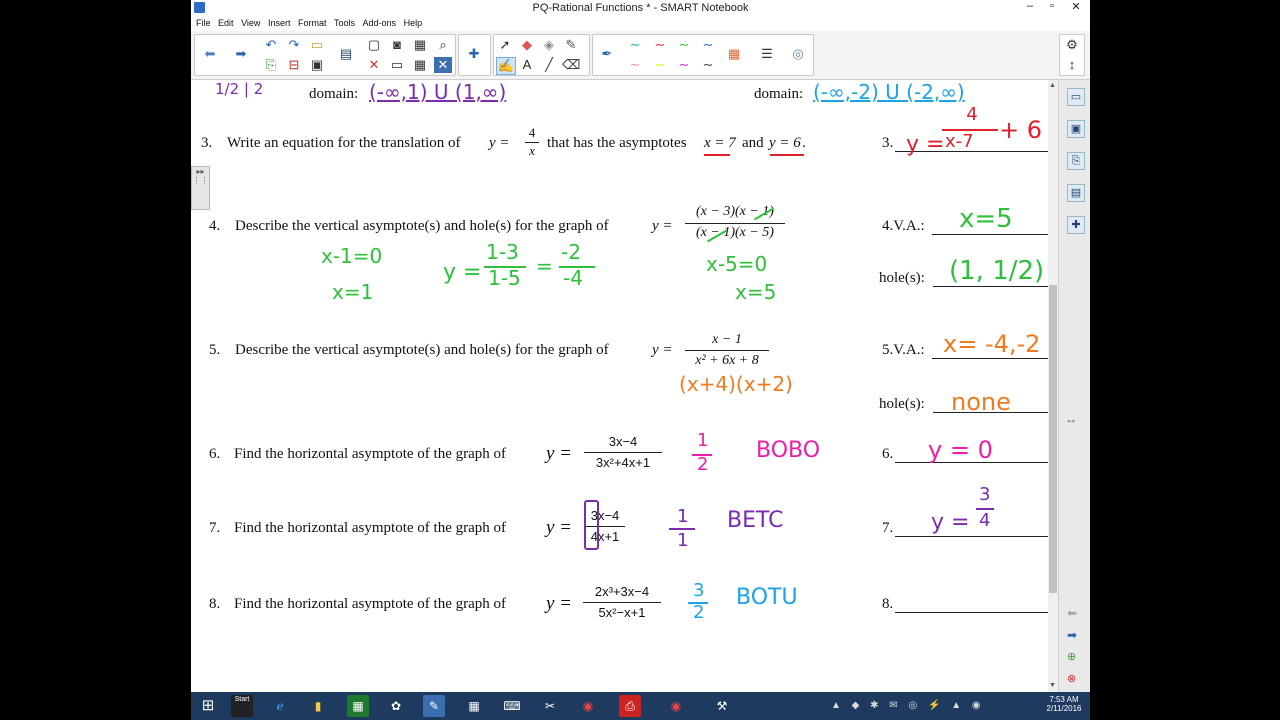 The width and height of the screenshot is (1280, 720). I want to click on pen-style-4-icon: ∼, so click(708, 45).